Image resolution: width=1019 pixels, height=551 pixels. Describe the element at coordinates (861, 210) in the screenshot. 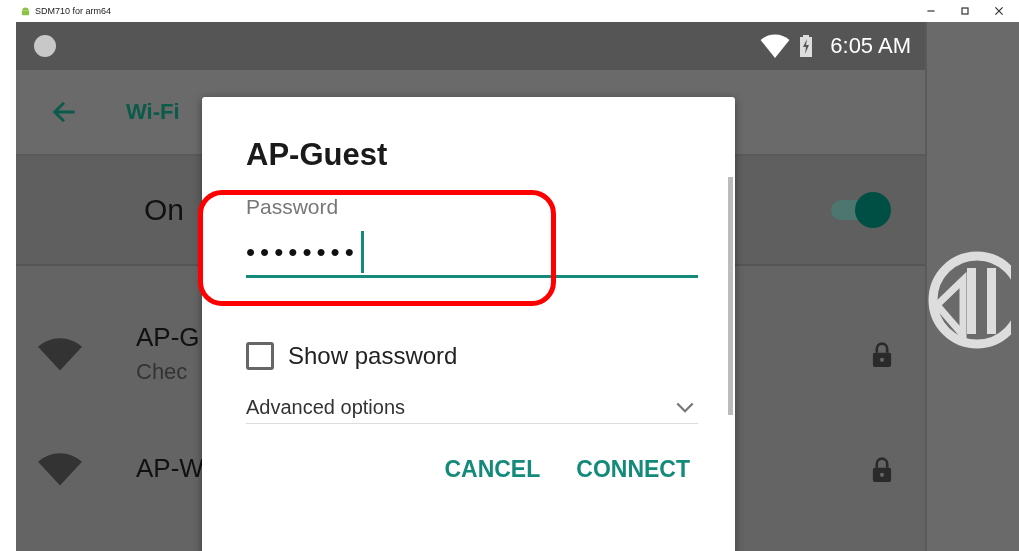

I see `wifi-toggle` at that location.